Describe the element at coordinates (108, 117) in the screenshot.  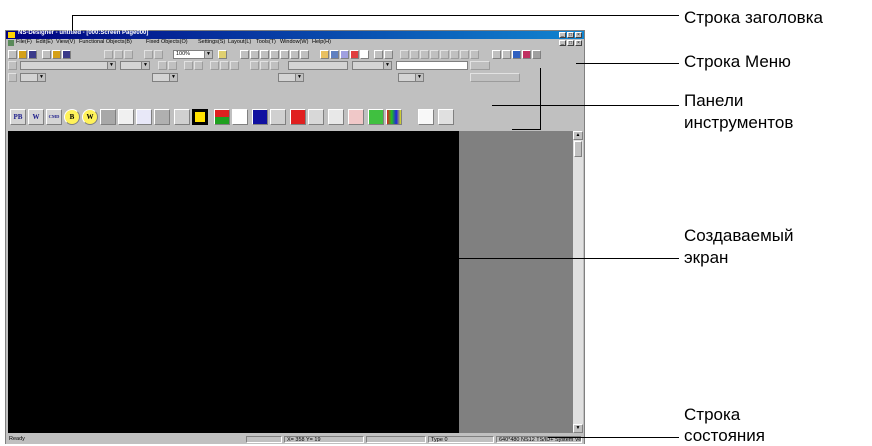
I see `numeral-display-tool` at that location.